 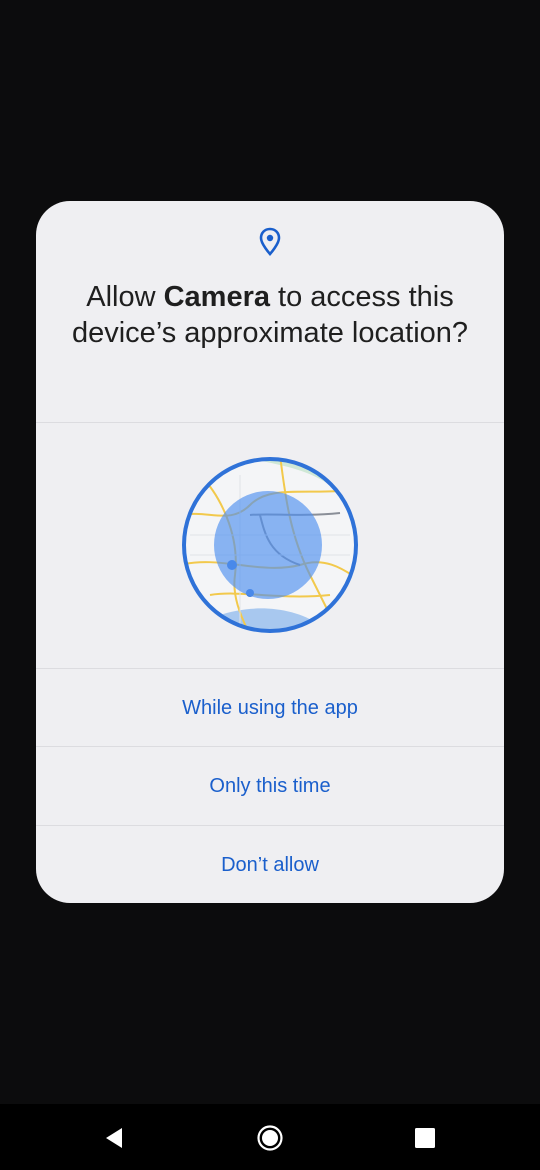 I want to click on back-triangle-icon, so click(x=114, y=1138).